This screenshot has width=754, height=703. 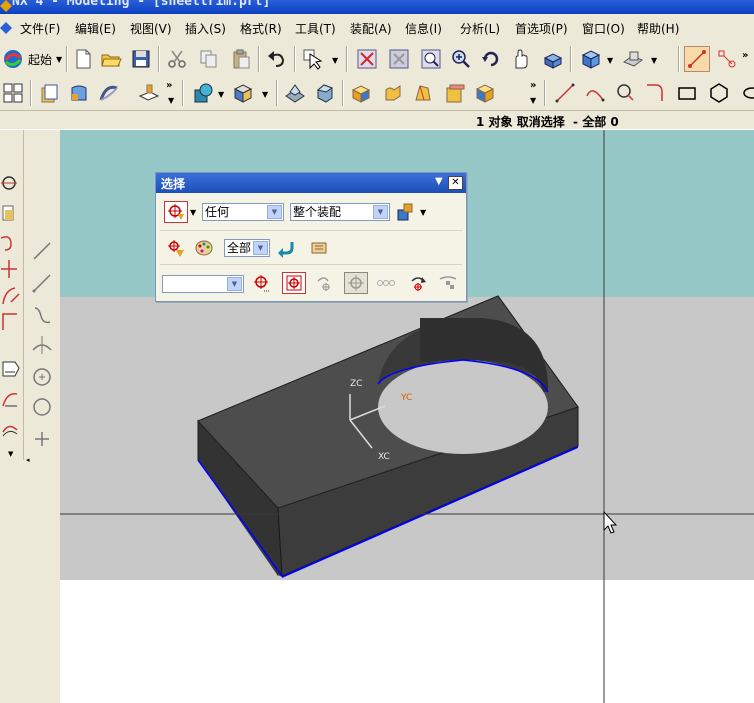 I want to click on menu-file: 文件(F), so click(x=40, y=28).